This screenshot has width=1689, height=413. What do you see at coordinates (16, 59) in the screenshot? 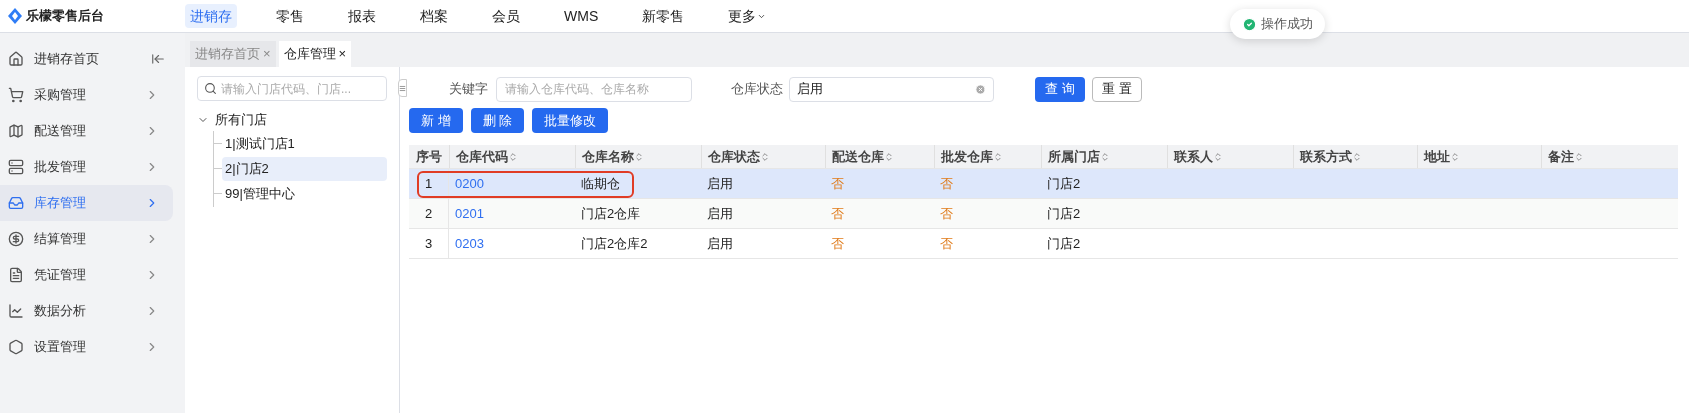
I see `home-icon` at bounding box center [16, 59].